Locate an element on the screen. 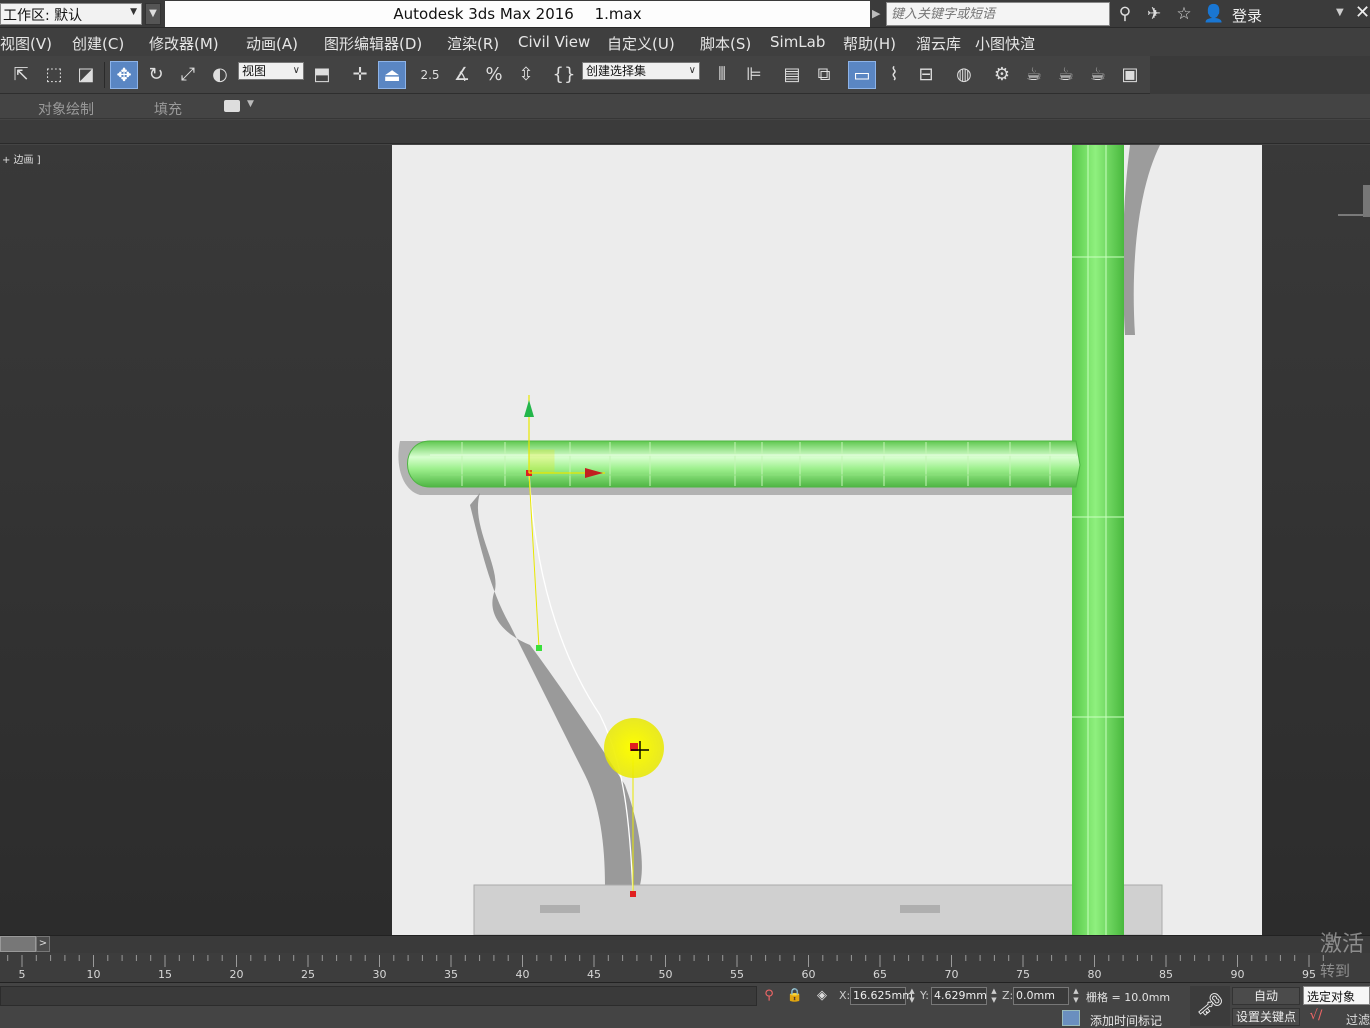  render-iterative-icon: ☕ is located at coordinates (1098, 75).